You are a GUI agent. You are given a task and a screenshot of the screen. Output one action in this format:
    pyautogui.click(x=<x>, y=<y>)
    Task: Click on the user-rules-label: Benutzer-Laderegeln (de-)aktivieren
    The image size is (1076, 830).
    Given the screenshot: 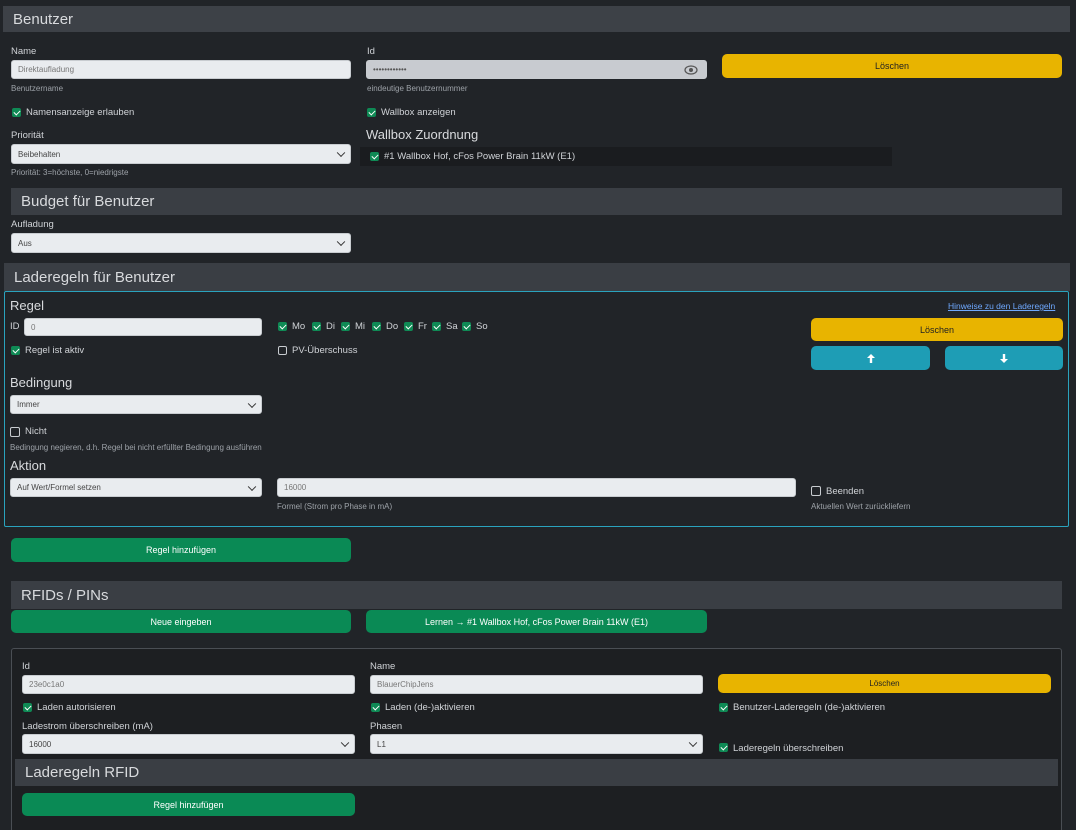 What is the action you would take?
    pyautogui.click(x=809, y=707)
    